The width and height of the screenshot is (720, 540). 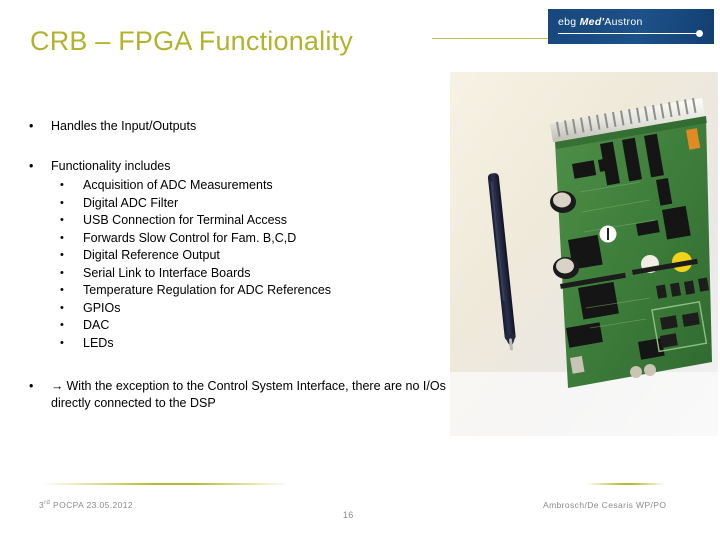 What do you see at coordinates (491, 38) in the screenshot?
I see `title-rule-divider` at bounding box center [491, 38].